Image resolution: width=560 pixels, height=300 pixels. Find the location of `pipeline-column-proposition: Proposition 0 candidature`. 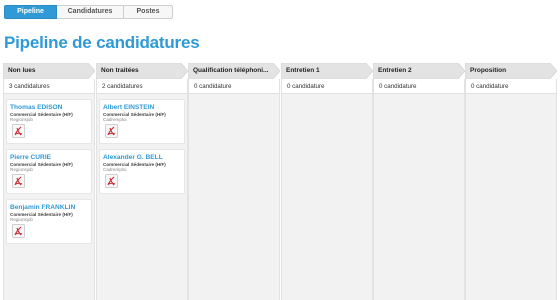

pipeline-column-proposition: Proposition 0 candidature is located at coordinates (511, 181).